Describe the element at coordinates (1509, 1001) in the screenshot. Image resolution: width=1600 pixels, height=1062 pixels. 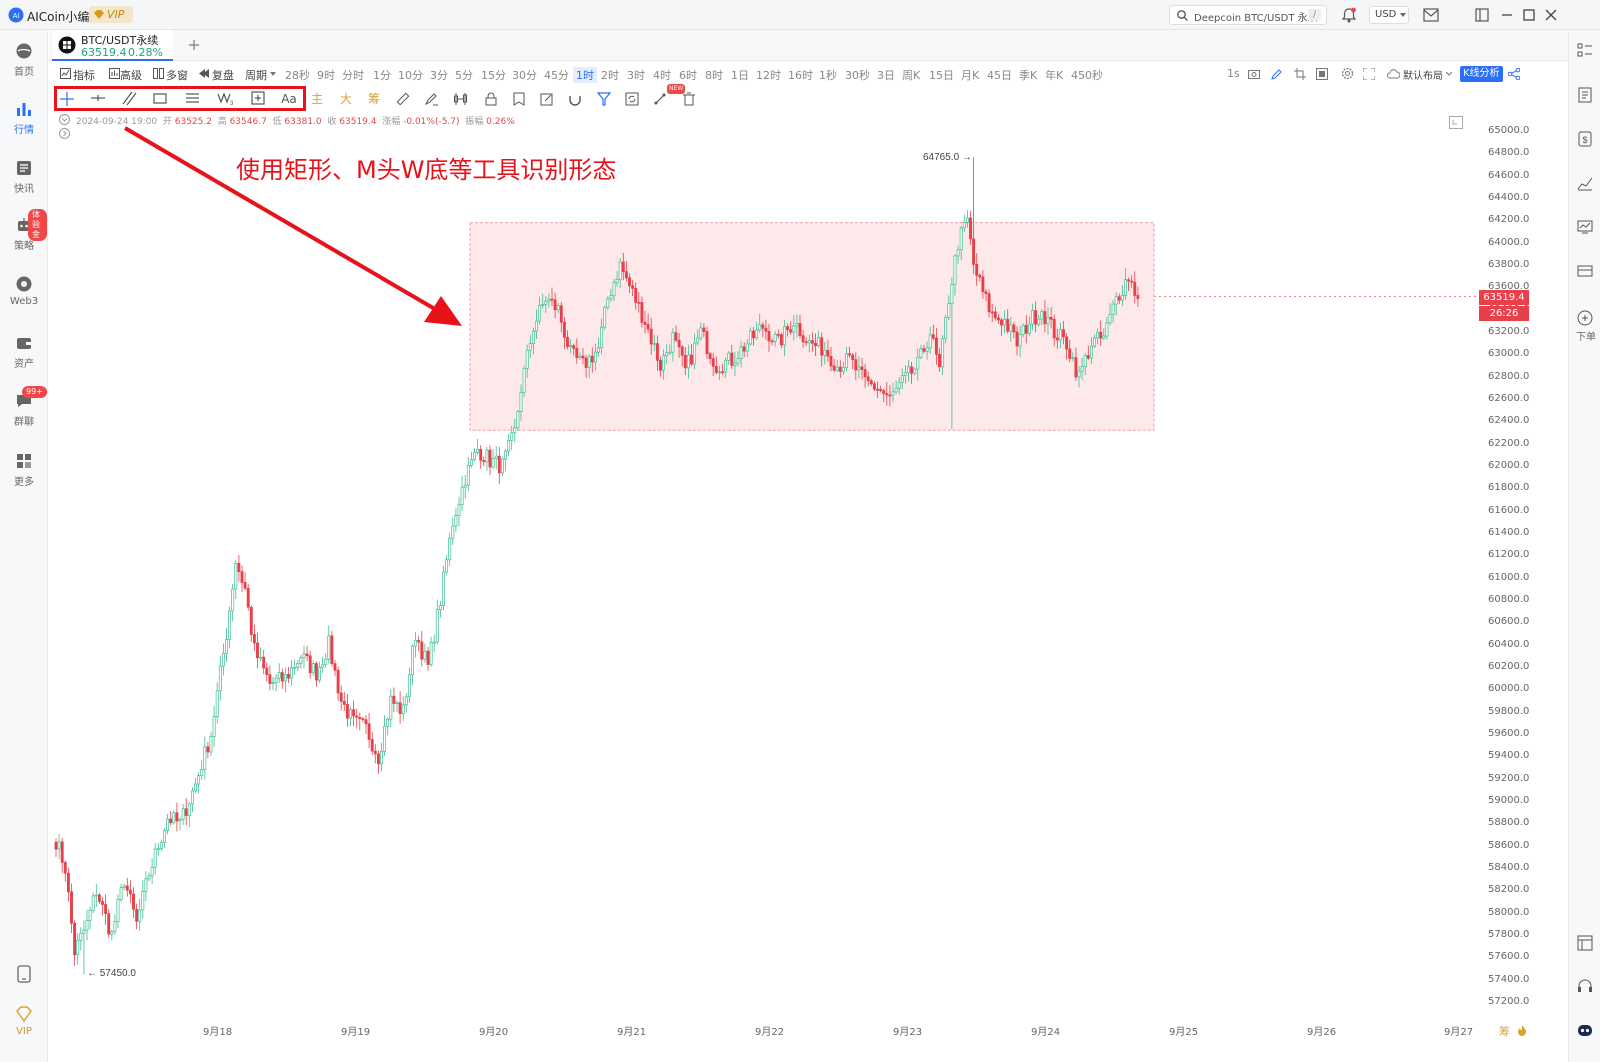
I see `y-tick-label: 57200.0` at that location.